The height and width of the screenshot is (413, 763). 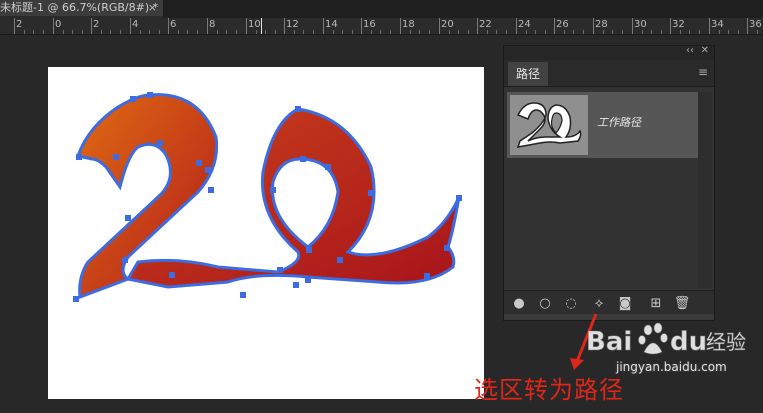 I want to click on add-mask-button: ◙, so click(x=625, y=304).